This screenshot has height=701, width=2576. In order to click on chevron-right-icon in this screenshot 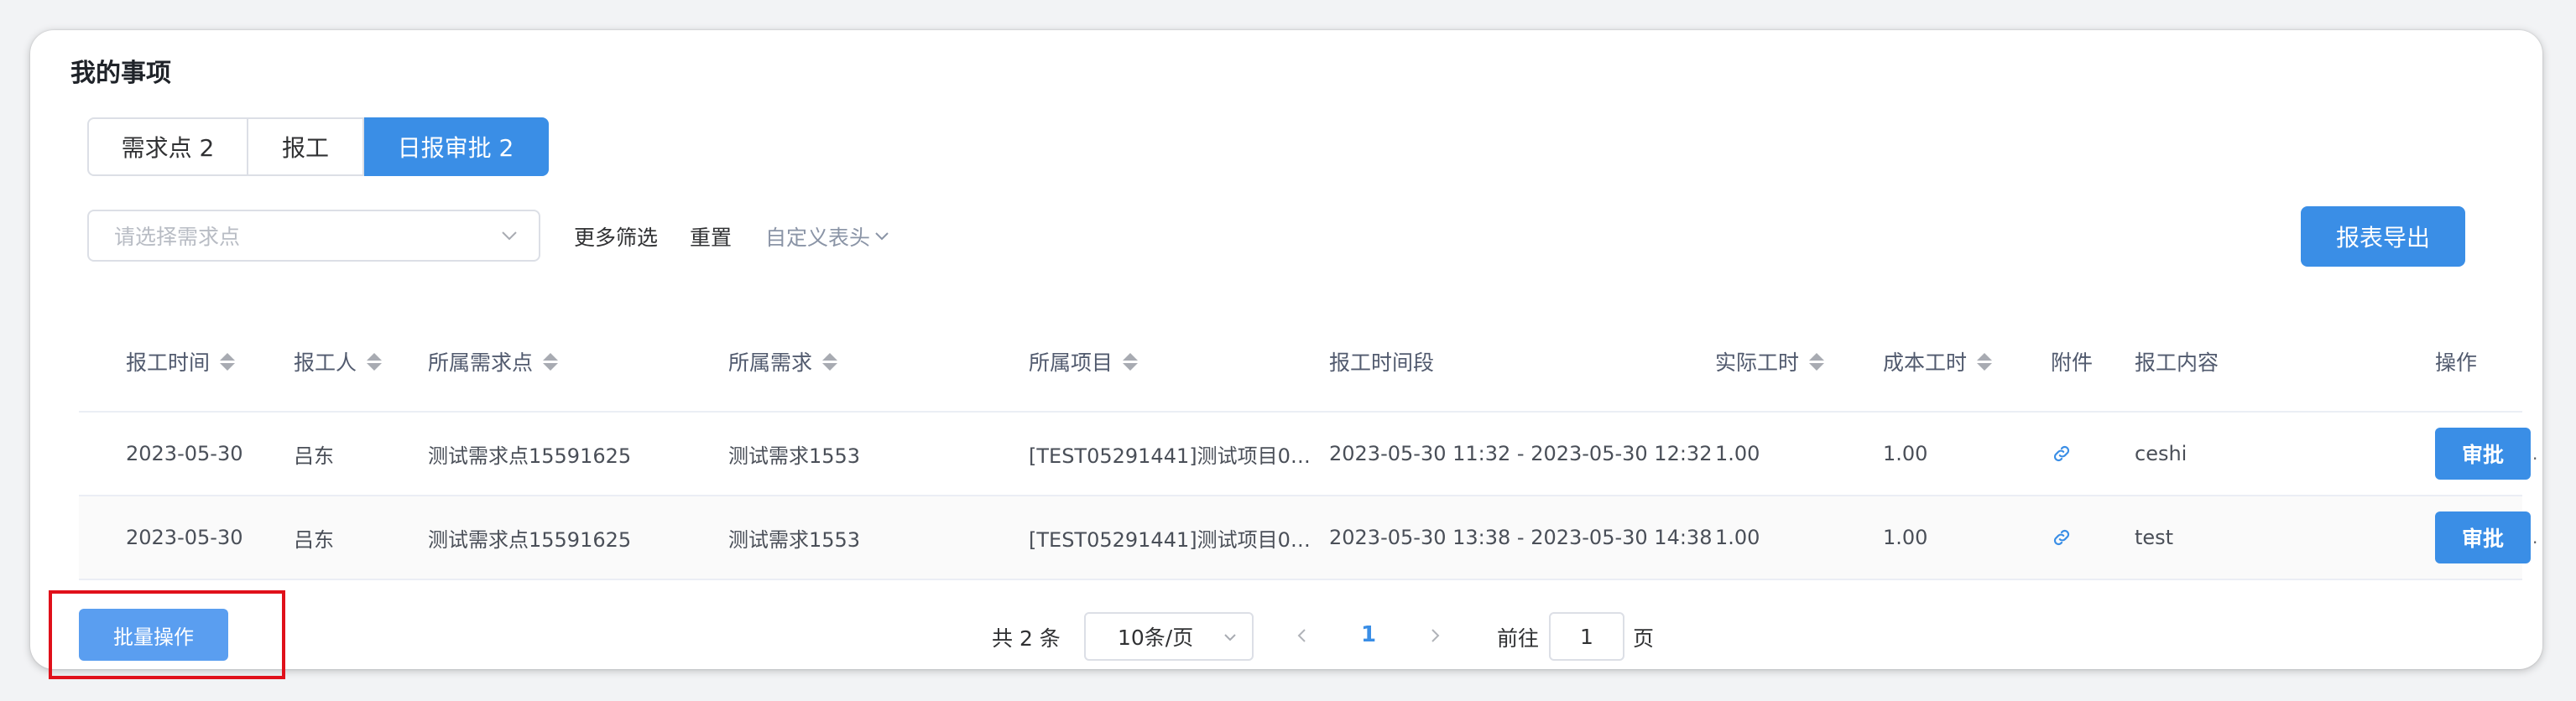, I will do `click(1435, 635)`.